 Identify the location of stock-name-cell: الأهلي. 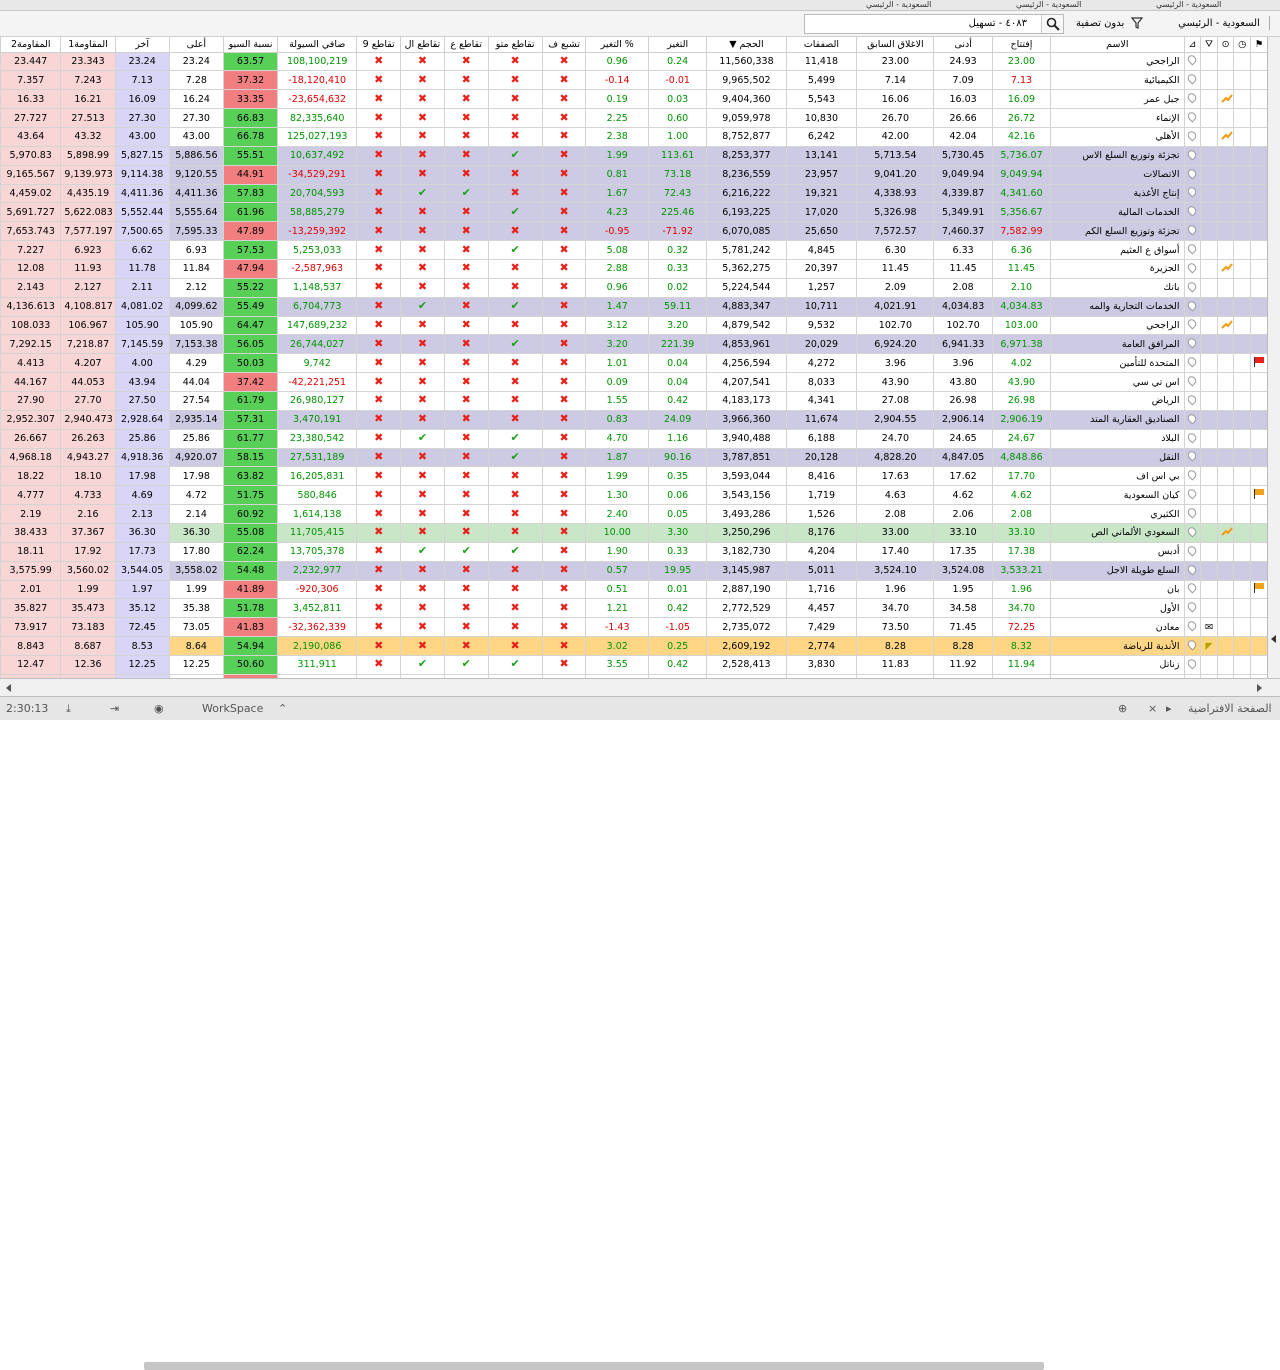
(1117, 136).